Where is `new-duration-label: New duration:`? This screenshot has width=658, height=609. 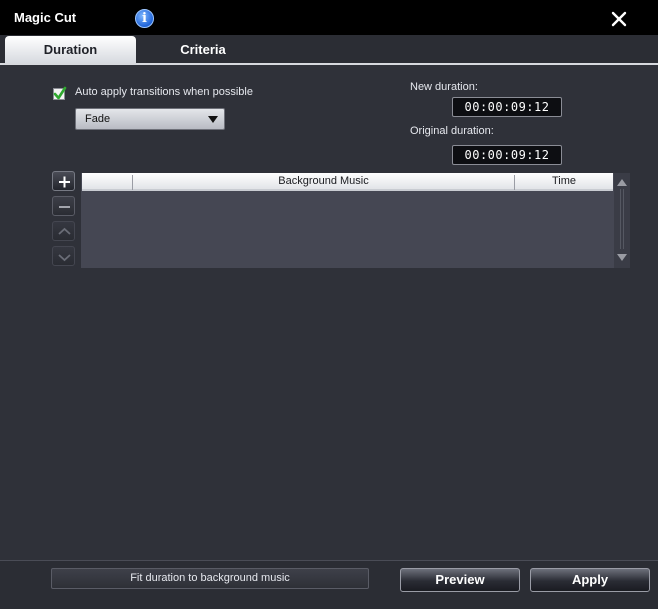
new-duration-label: New duration: is located at coordinates (444, 87).